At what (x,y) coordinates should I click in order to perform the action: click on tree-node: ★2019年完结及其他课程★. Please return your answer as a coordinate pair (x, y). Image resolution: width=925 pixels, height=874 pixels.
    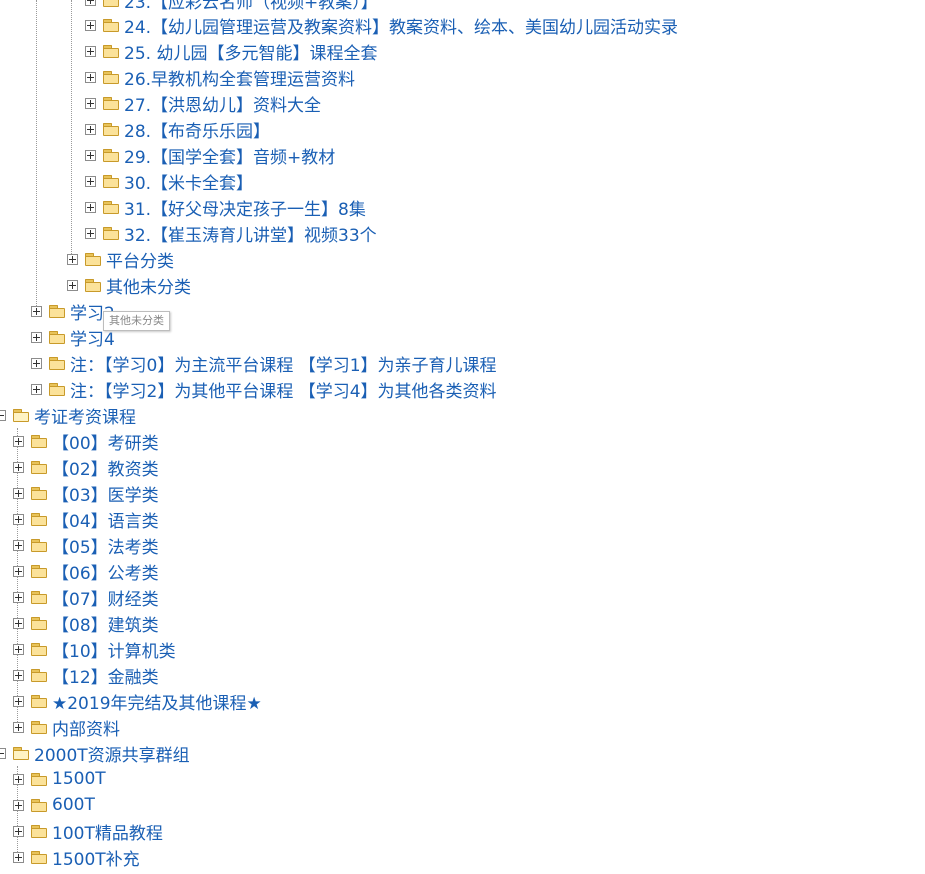
    Looking at the image, I should click on (137, 701).